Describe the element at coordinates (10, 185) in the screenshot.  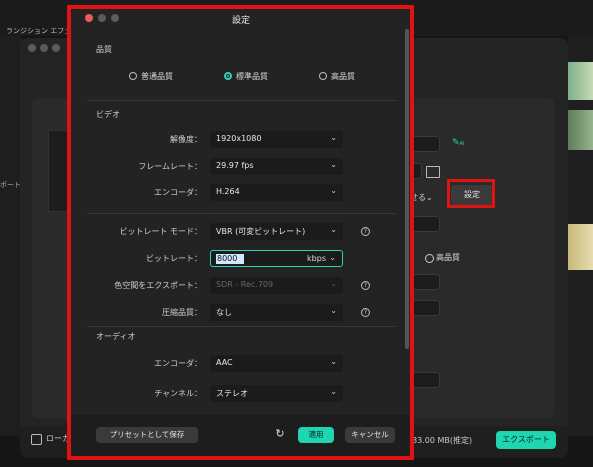
I see `background-side-label: ポート` at that location.